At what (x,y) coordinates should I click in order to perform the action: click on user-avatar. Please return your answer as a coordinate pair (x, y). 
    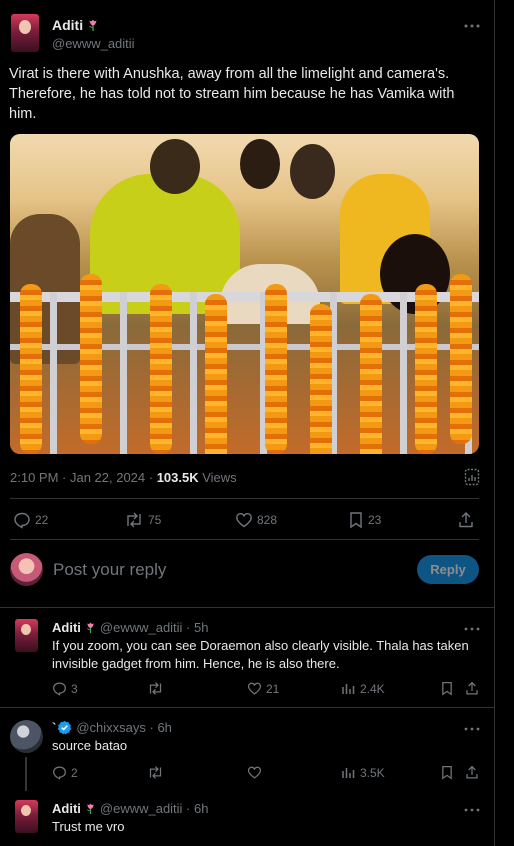
    Looking at the image, I should click on (26, 569).